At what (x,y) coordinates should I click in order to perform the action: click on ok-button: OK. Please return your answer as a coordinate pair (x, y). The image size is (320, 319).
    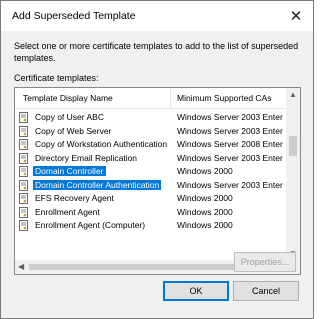
    Looking at the image, I should click on (196, 291).